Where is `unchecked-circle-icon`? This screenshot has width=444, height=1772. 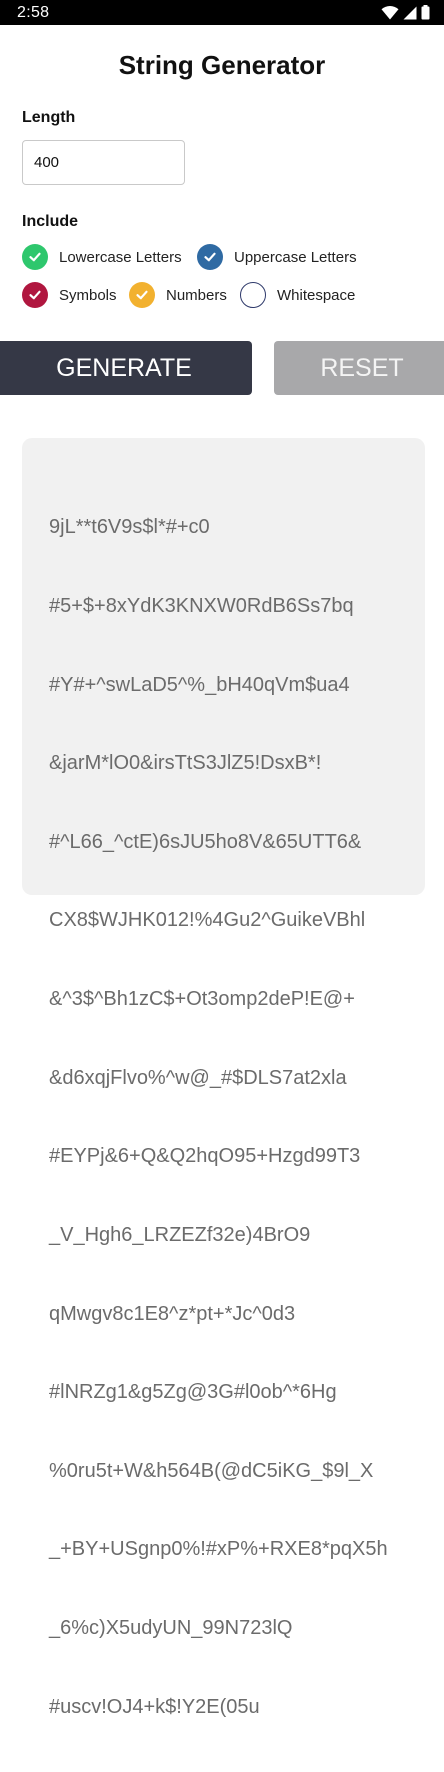 unchecked-circle-icon is located at coordinates (253, 295).